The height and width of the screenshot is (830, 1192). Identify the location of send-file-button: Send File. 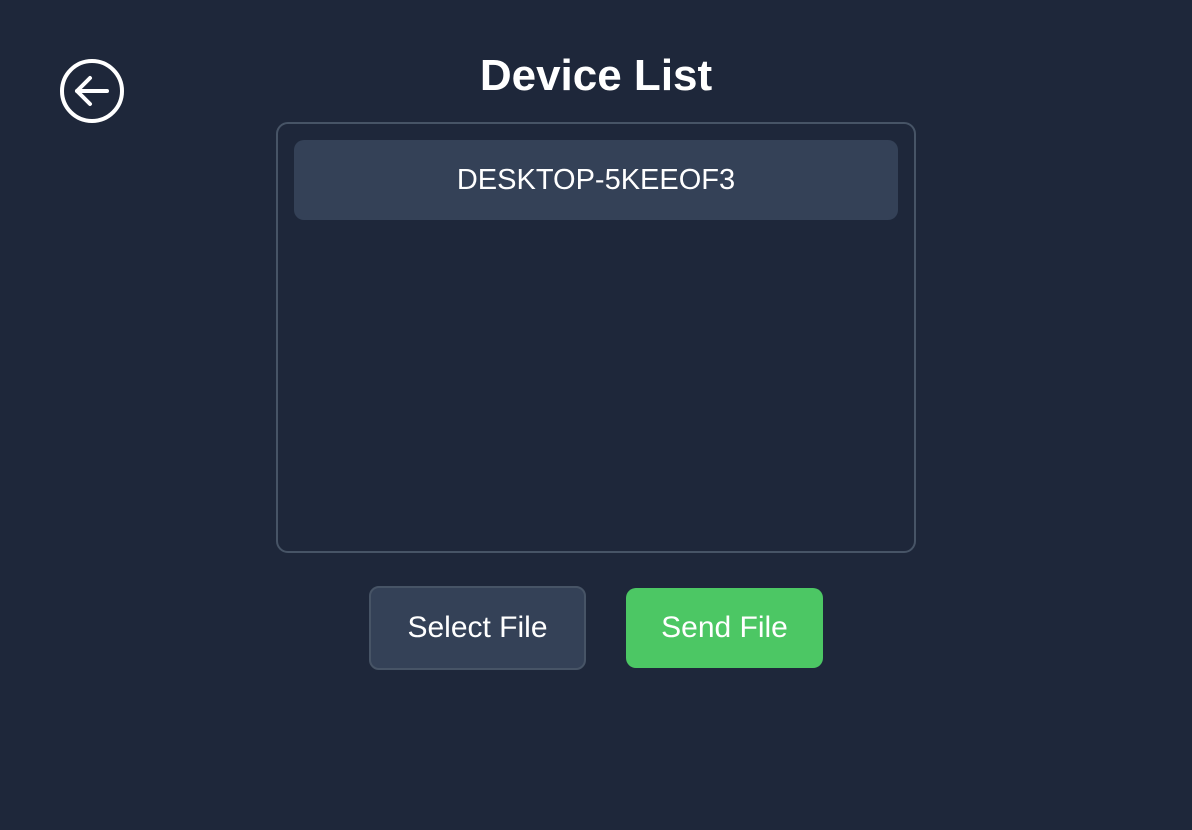
(724, 628).